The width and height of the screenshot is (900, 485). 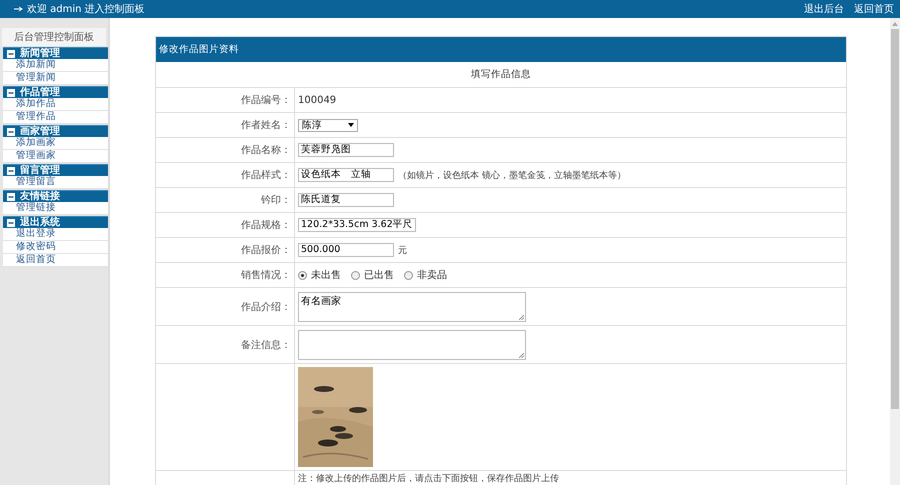 What do you see at coordinates (266, 275) in the screenshot?
I see `field-label: 销售情况：` at bounding box center [266, 275].